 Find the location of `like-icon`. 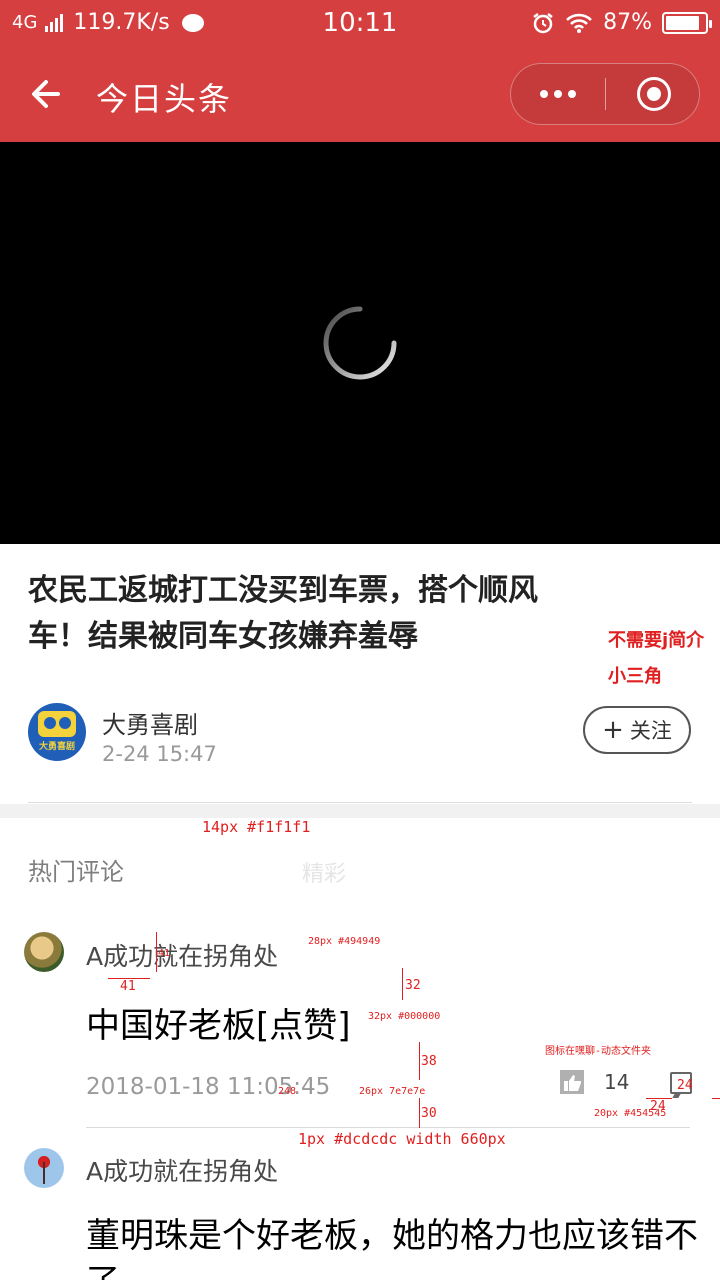

like-icon is located at coordinates (572, 1082).